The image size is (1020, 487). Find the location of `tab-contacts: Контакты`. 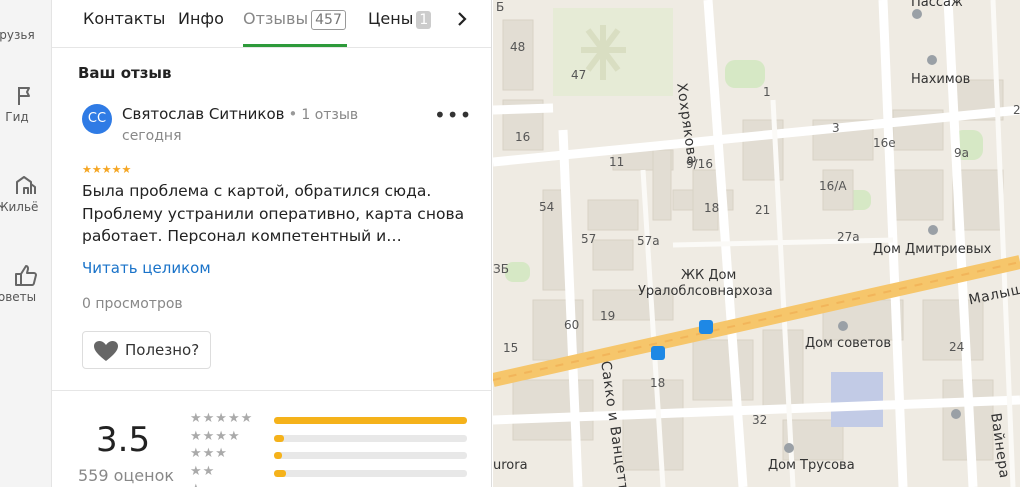

tab-contacts: Контакты is located at coordinates (124, 18).